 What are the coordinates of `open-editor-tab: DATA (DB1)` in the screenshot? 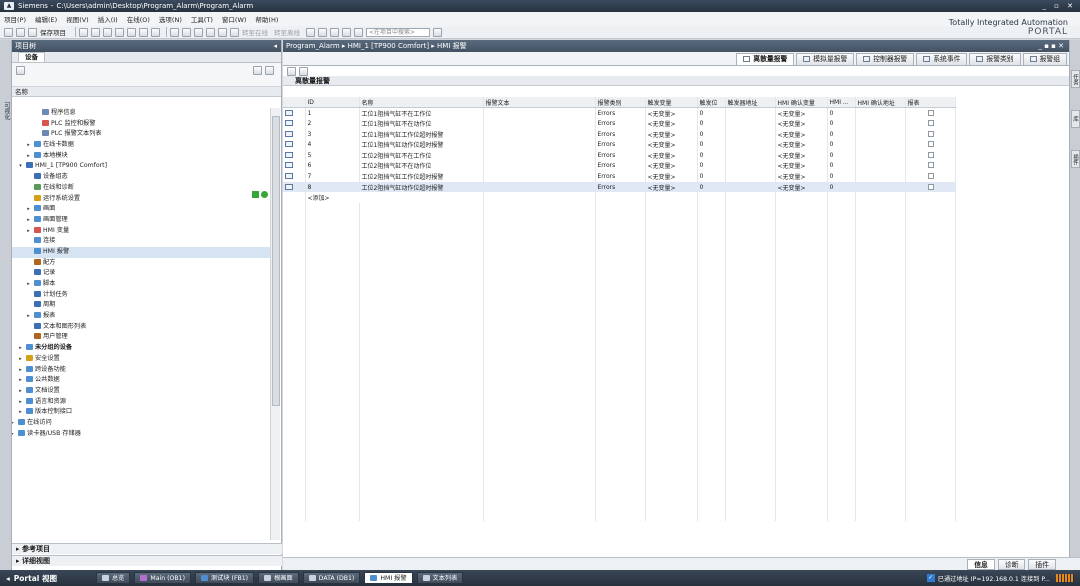 It's located at (331, 578).